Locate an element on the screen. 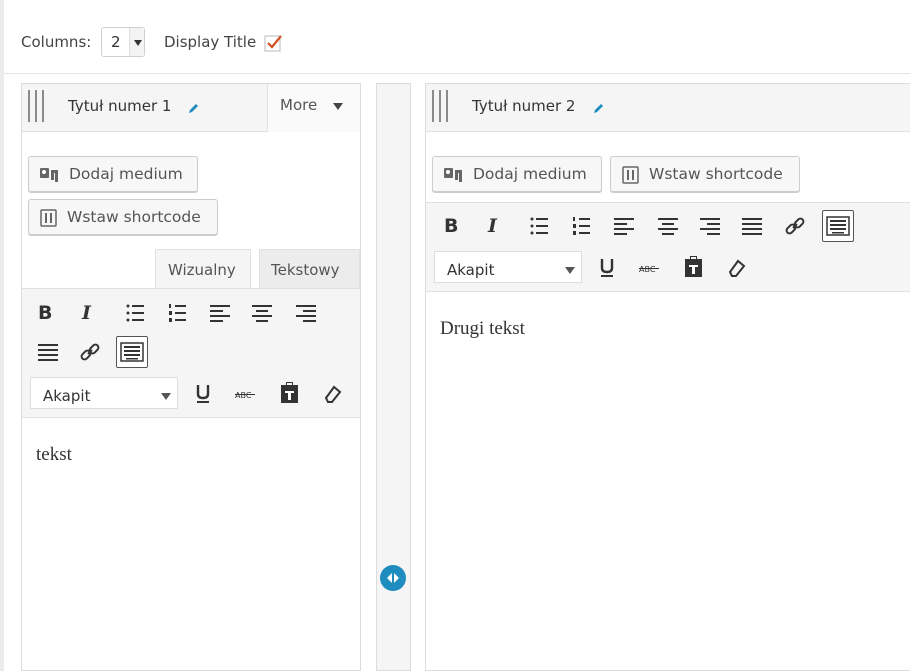  tab-visual: Wizualny is located at coordinates (203, 268).